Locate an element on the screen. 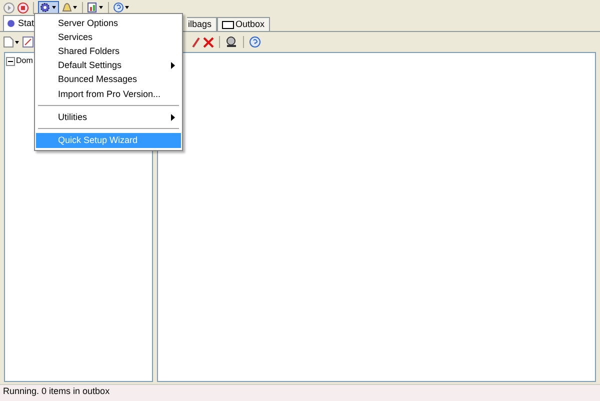  pencil-icon is located at coordinates (196, 42).